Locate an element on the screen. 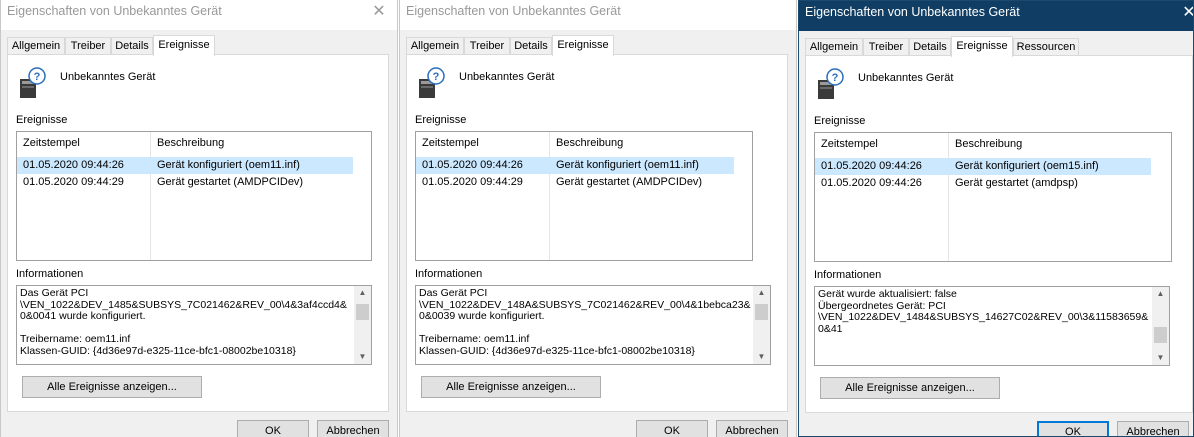 The height and width of the screenshot is (437, 1194). title-bar: Eigenschaften von Unbekanntes Gerät is located at coordinates (598, 15).